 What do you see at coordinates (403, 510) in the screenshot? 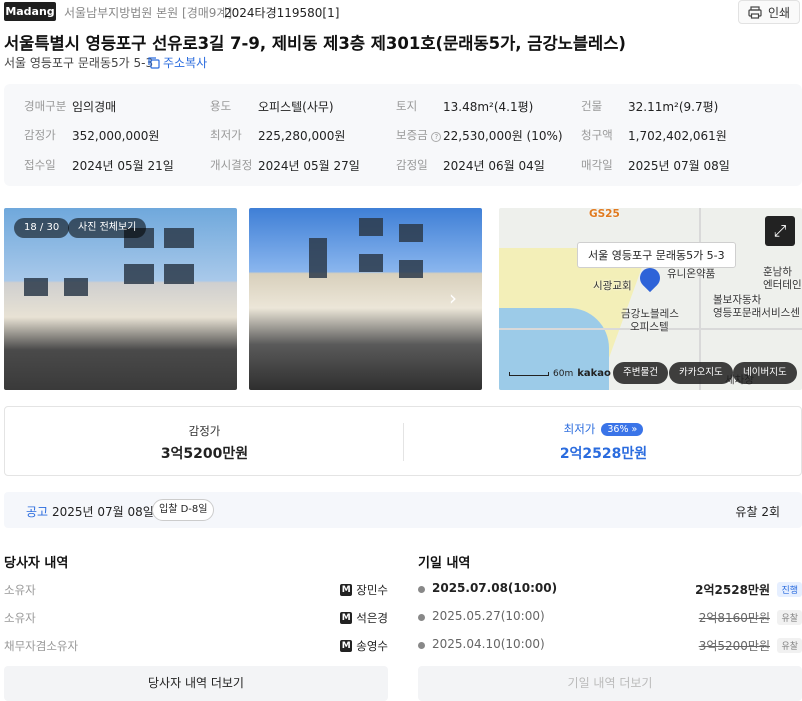
I see `notice-bar: 공고 2025년 07월 08일 입찰 D-8일 유찰 2회` at bounding box center [403, 510].